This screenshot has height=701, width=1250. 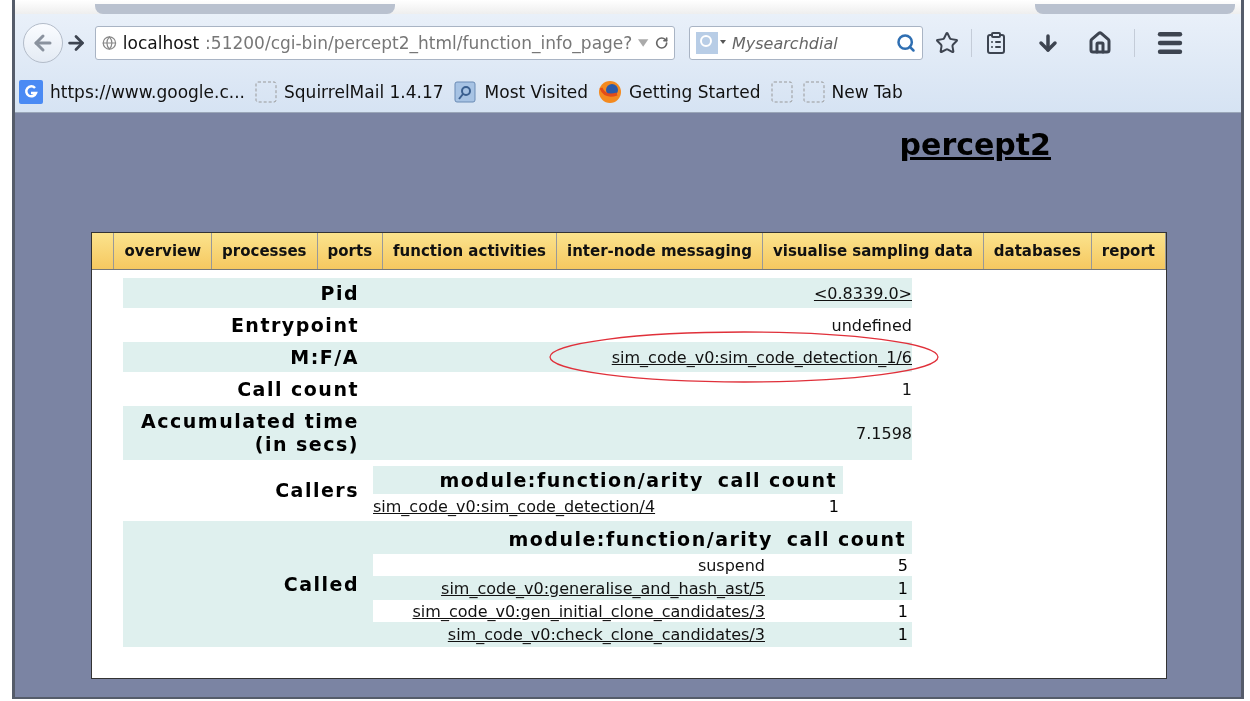 I want to click on row-label: Call count, so click(x=298, y=389).